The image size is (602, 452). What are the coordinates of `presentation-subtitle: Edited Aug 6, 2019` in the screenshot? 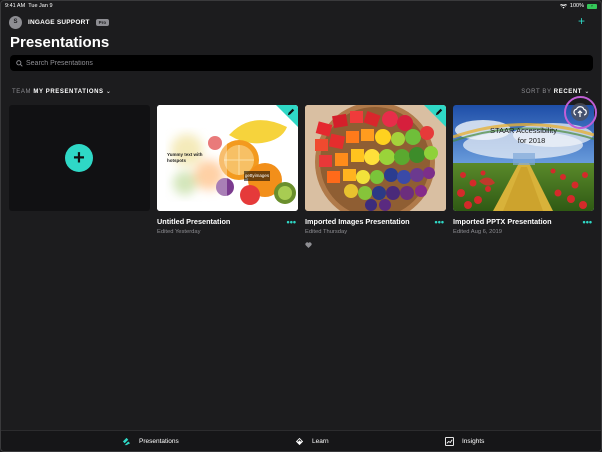 It's located at (477, 232).